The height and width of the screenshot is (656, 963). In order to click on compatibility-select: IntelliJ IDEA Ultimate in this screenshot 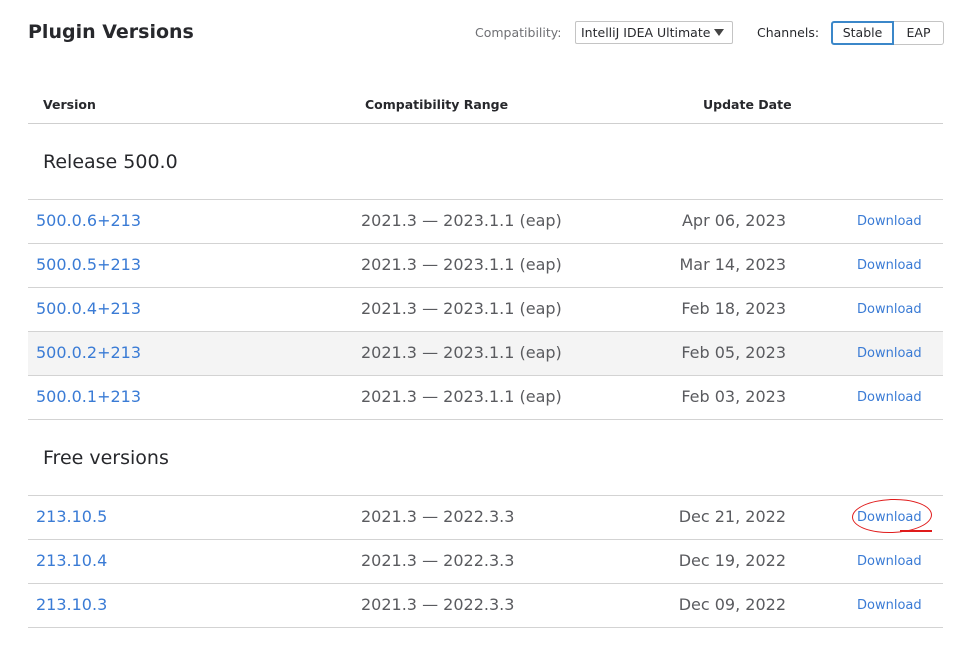, I will do `click(654, 32)`.